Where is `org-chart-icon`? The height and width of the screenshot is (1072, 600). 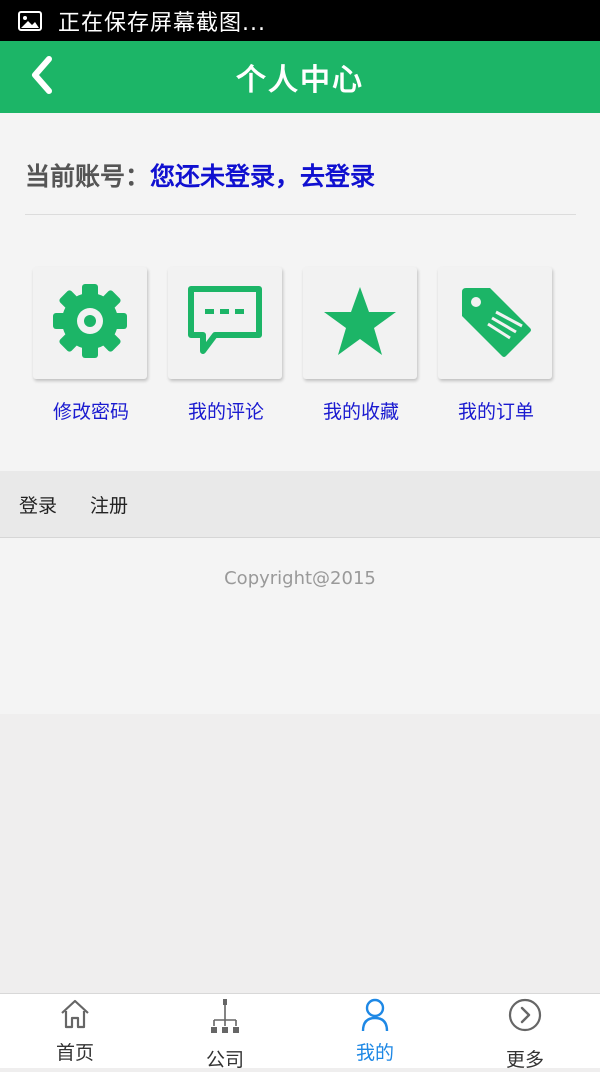 org-chart-icon is located at coordinates (225, 1020).